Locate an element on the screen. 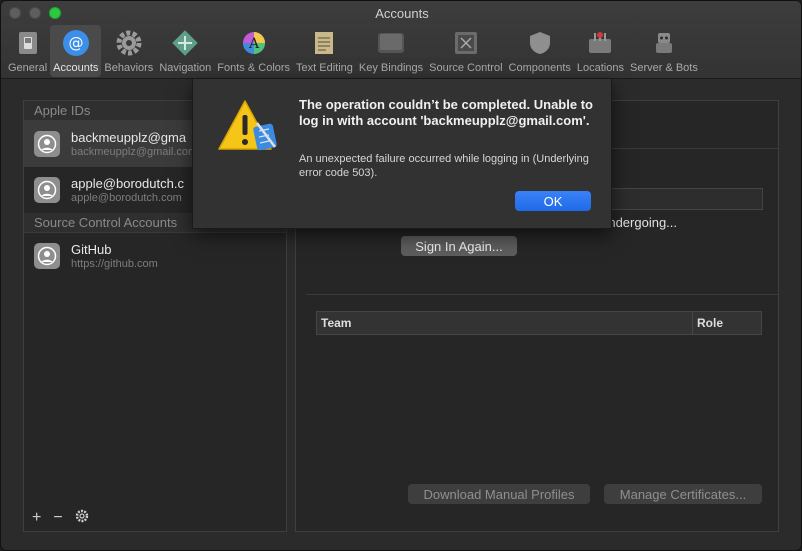  tab-server-bots-label: Server & Bots is located at coordinates (663, 68).